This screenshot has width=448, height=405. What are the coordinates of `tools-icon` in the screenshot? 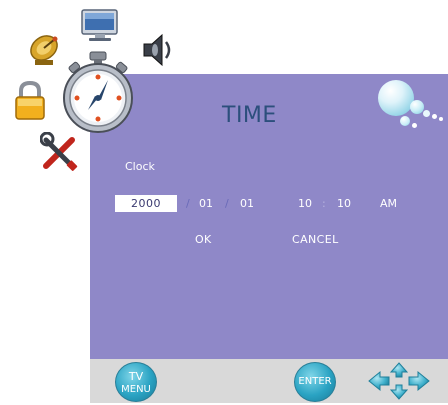 It's located at (59, 153).